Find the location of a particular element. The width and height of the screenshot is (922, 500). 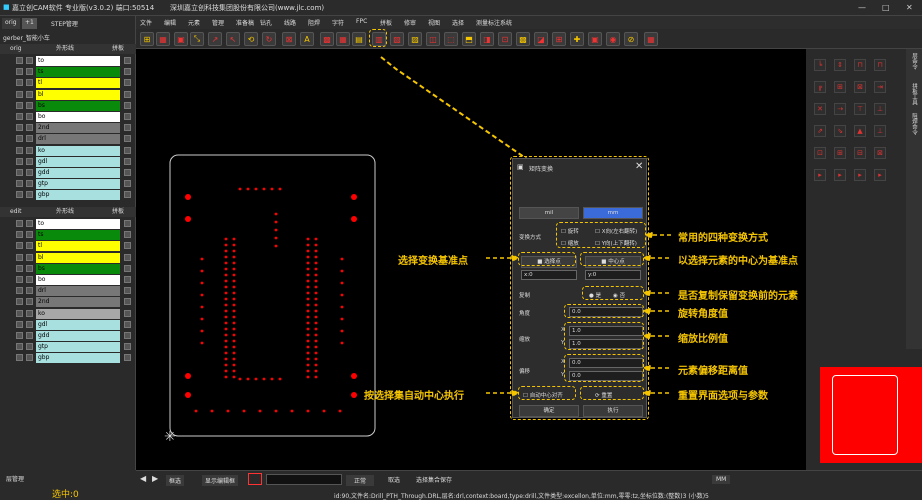

save-selection-button: 选择集合保存 is located at coordinates (434, 479).